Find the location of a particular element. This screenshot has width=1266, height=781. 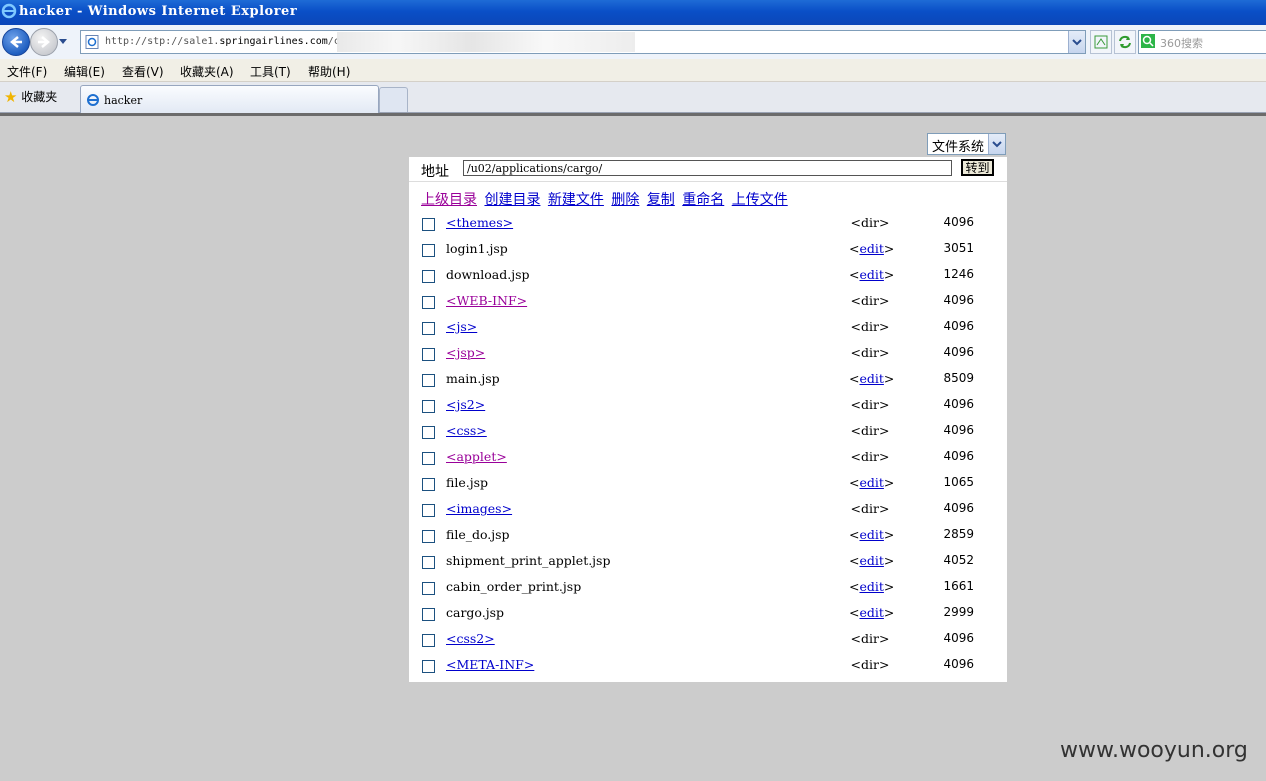

file-size: 4052 is located at coordinates (958, 560).